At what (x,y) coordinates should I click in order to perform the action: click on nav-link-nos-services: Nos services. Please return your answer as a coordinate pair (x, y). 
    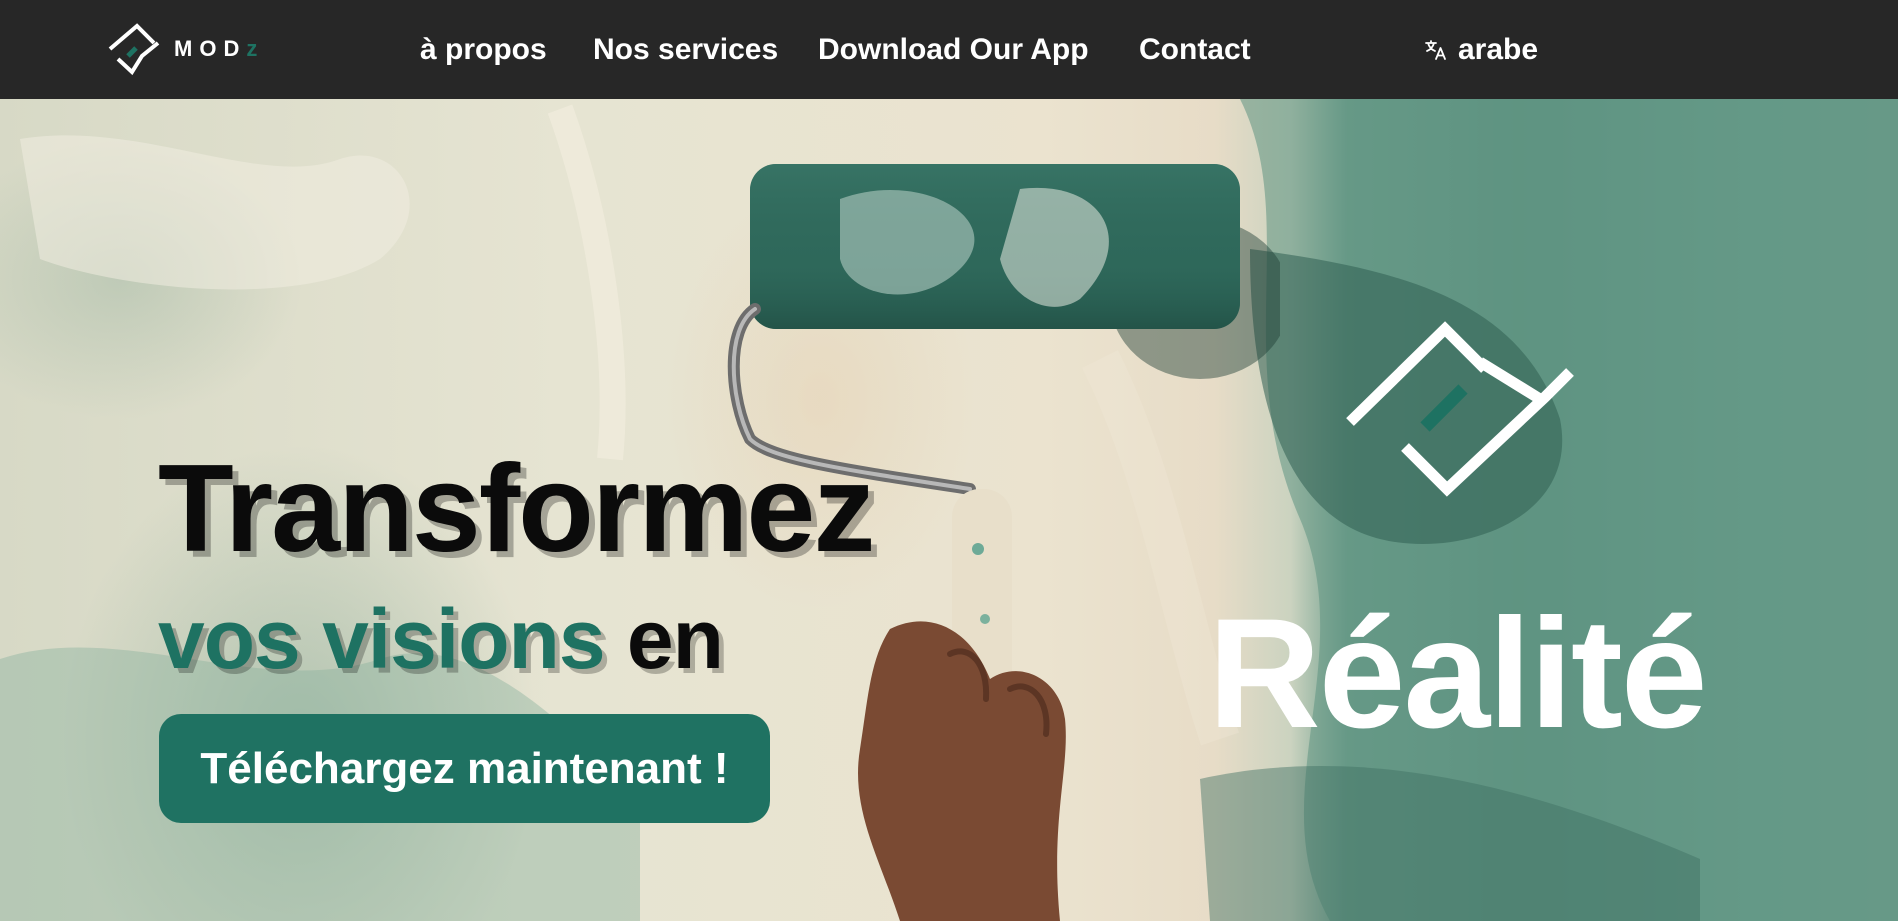
    Looking at the image, I should click on (685, 50).